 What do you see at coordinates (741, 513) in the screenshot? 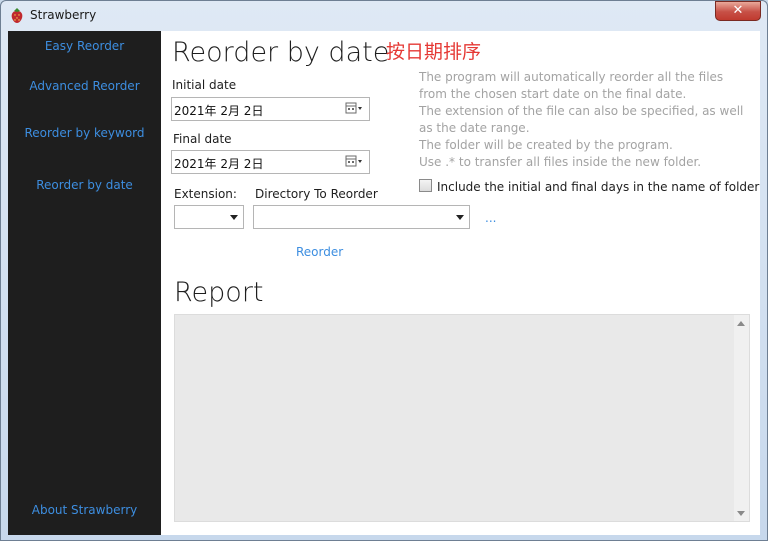
I see `scroll-down-icon` at bounding box center [741, 513].